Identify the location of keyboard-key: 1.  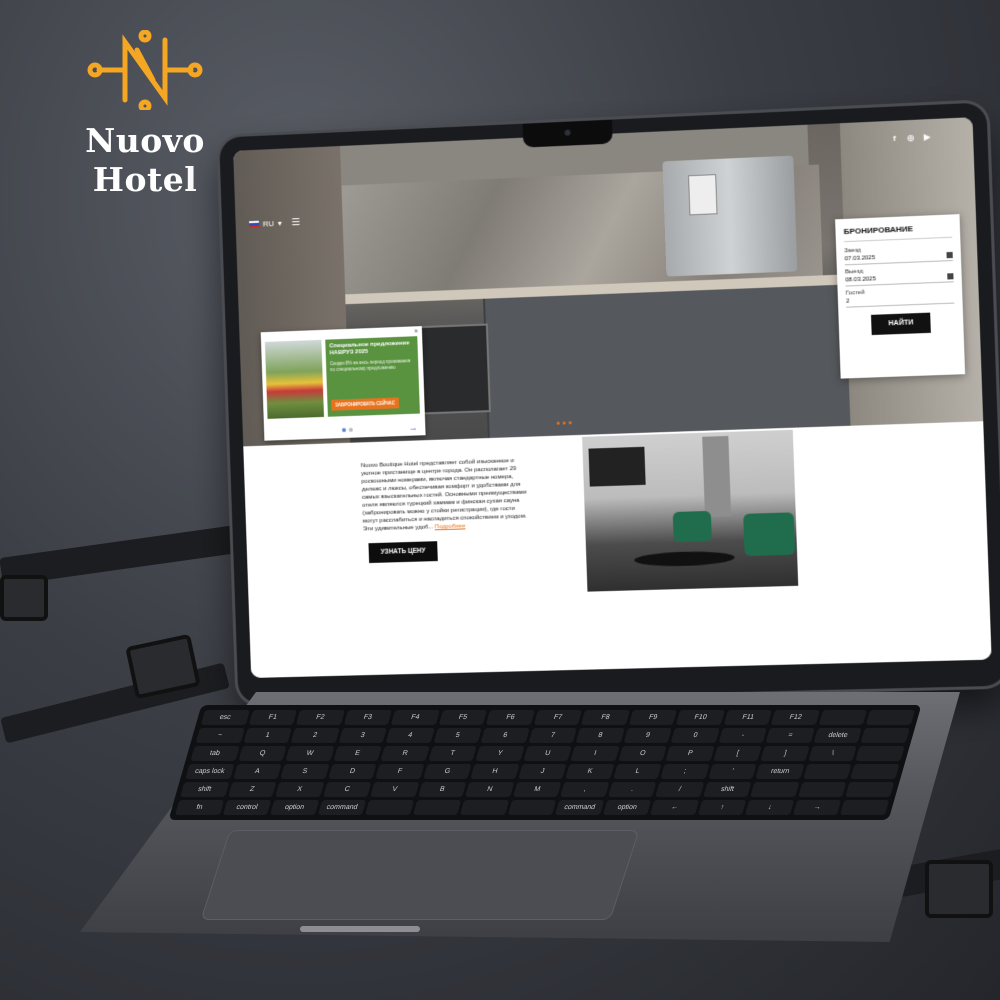
(267, 735).